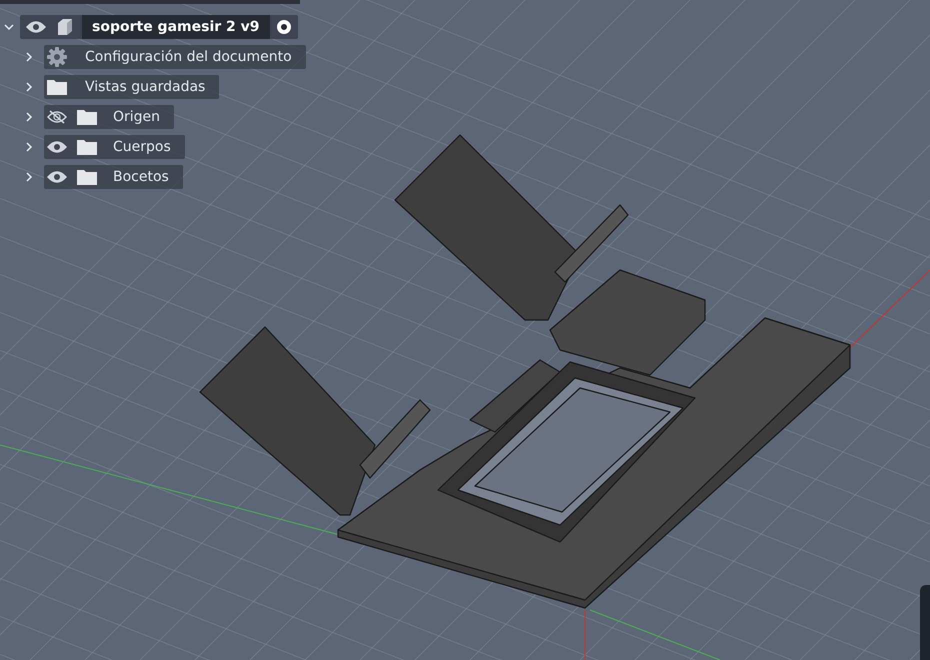  Describe the element at coordinates (283, 27) in the screenshot. I see `active-radio-icon` at that location.